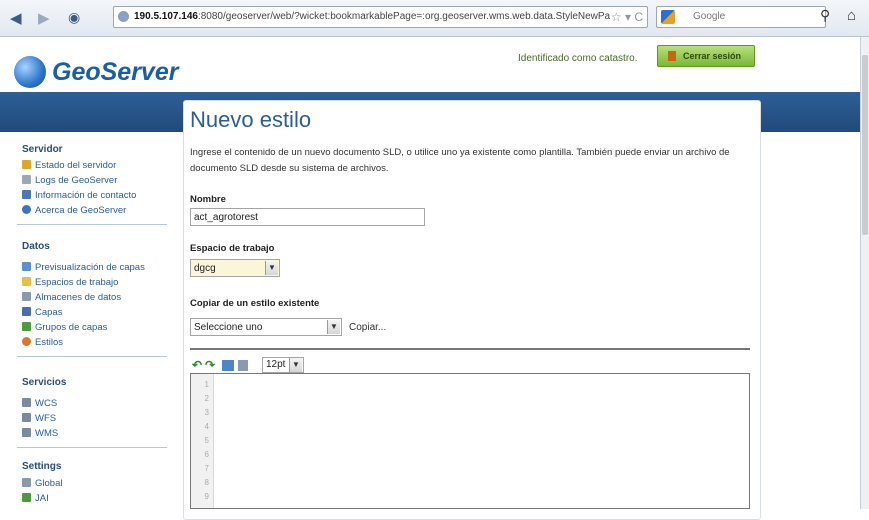 This screenshot has width=869, height=520. I want to click on forward-icon: ▶, so click(44, 18).